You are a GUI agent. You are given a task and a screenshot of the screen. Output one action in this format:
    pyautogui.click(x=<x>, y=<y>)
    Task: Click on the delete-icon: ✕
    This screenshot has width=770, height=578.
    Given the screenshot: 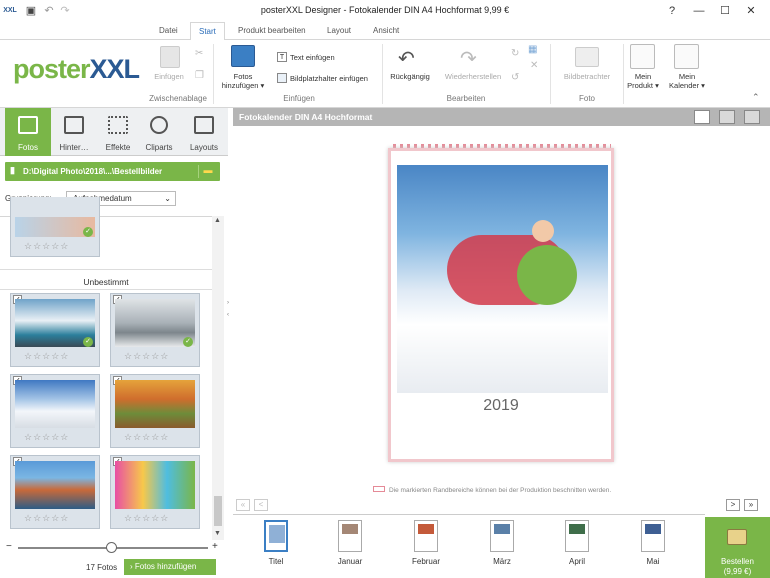 What is the action you would take?
    pyautogui.click(x=534, y=65)
    